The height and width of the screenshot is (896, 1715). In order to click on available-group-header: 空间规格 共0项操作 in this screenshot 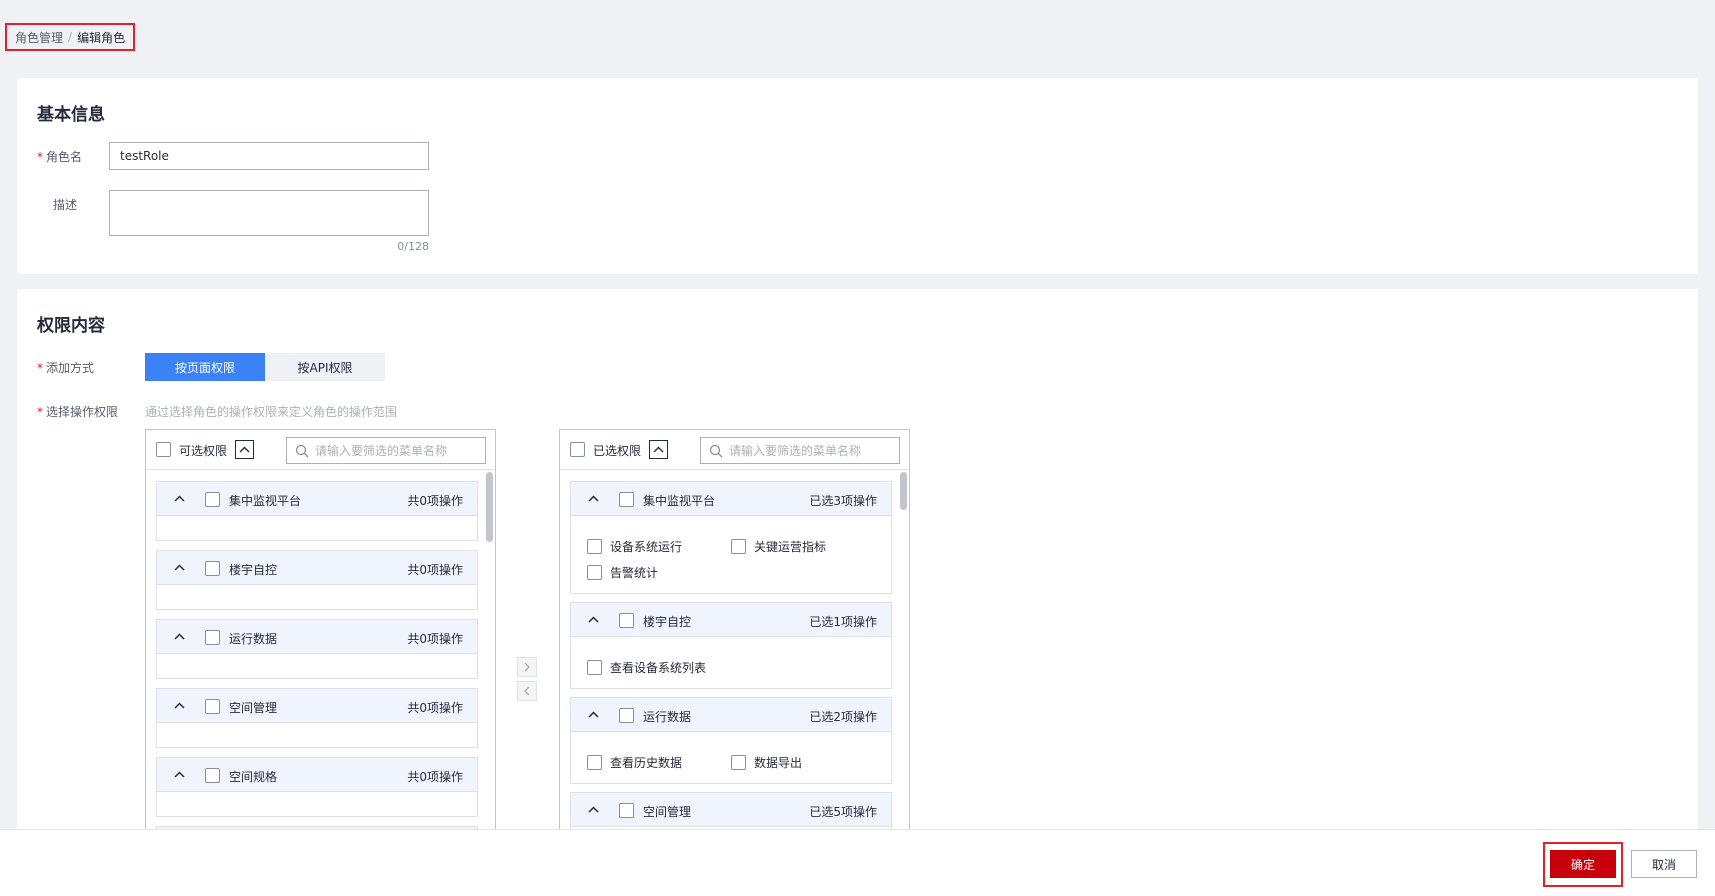, I will do `click(317, 775)`.